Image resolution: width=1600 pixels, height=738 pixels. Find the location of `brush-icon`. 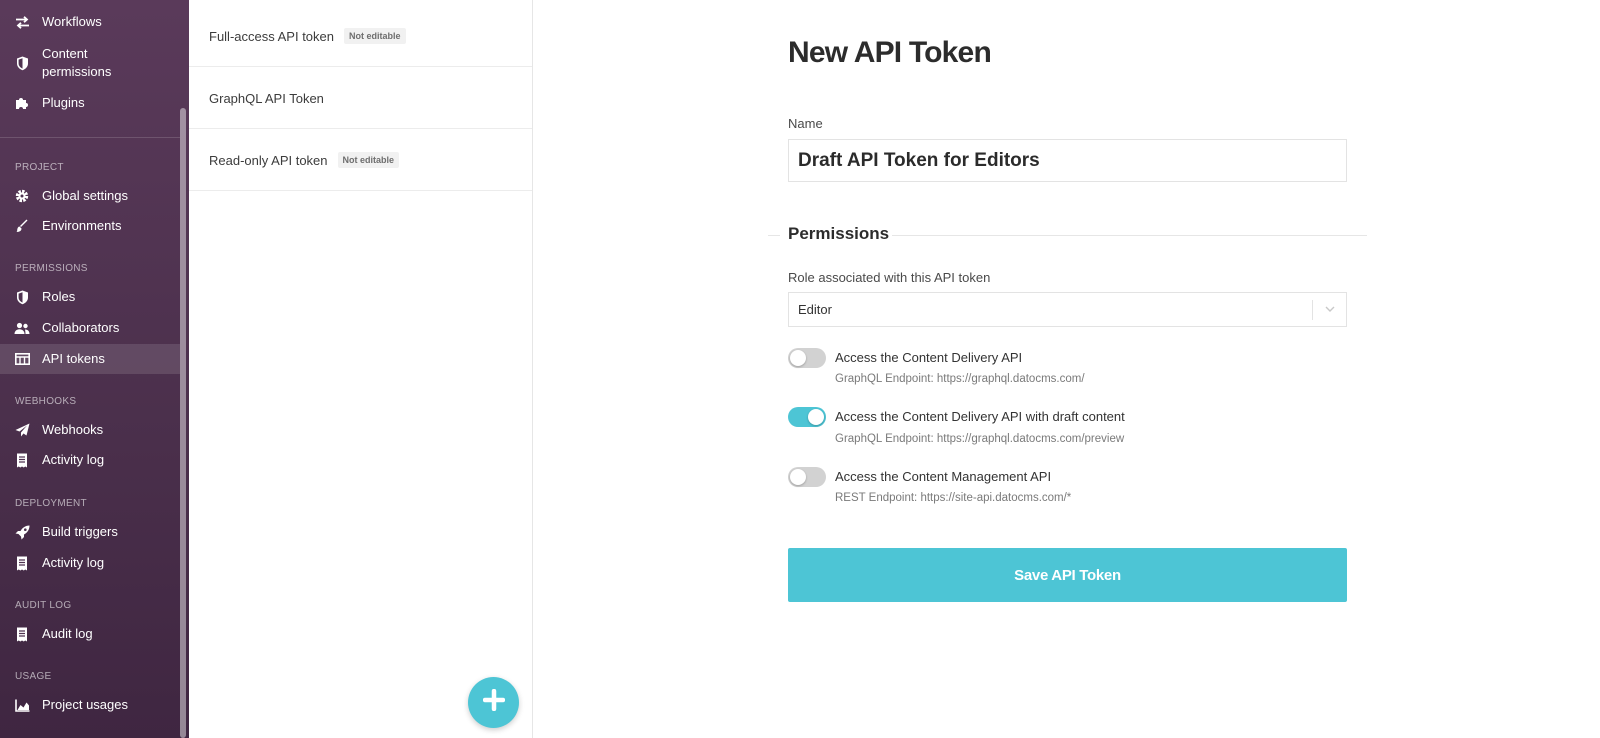

brush-icon is located at coordinates (22, 226).